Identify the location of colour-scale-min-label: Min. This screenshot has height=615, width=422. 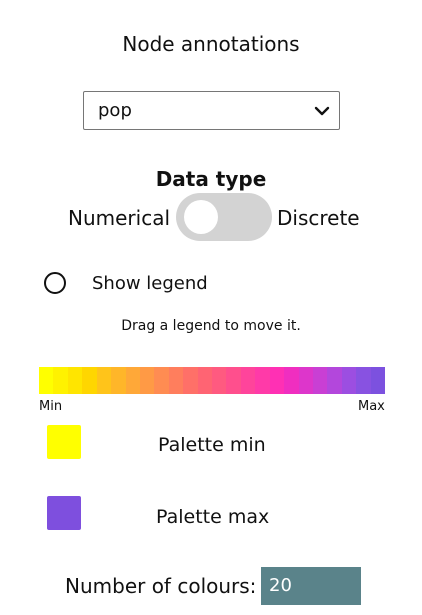
(51, 406).